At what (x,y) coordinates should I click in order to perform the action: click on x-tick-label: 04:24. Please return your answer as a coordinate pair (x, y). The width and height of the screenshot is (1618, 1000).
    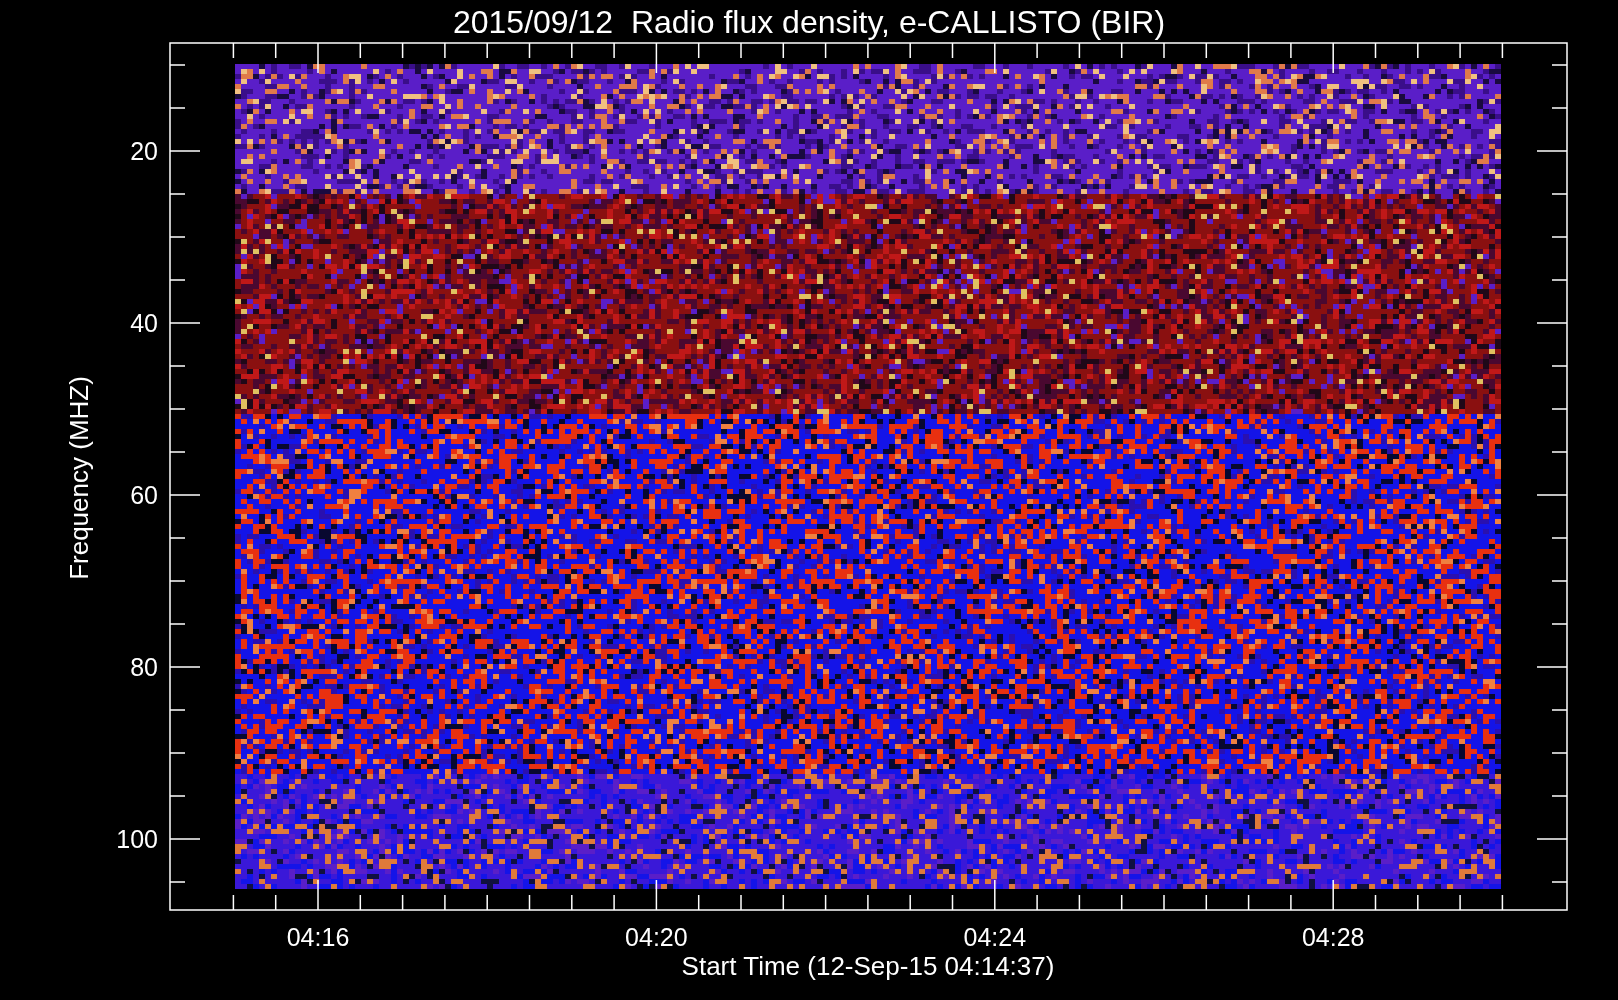
    Looking at the image, I should click on (995, 937).